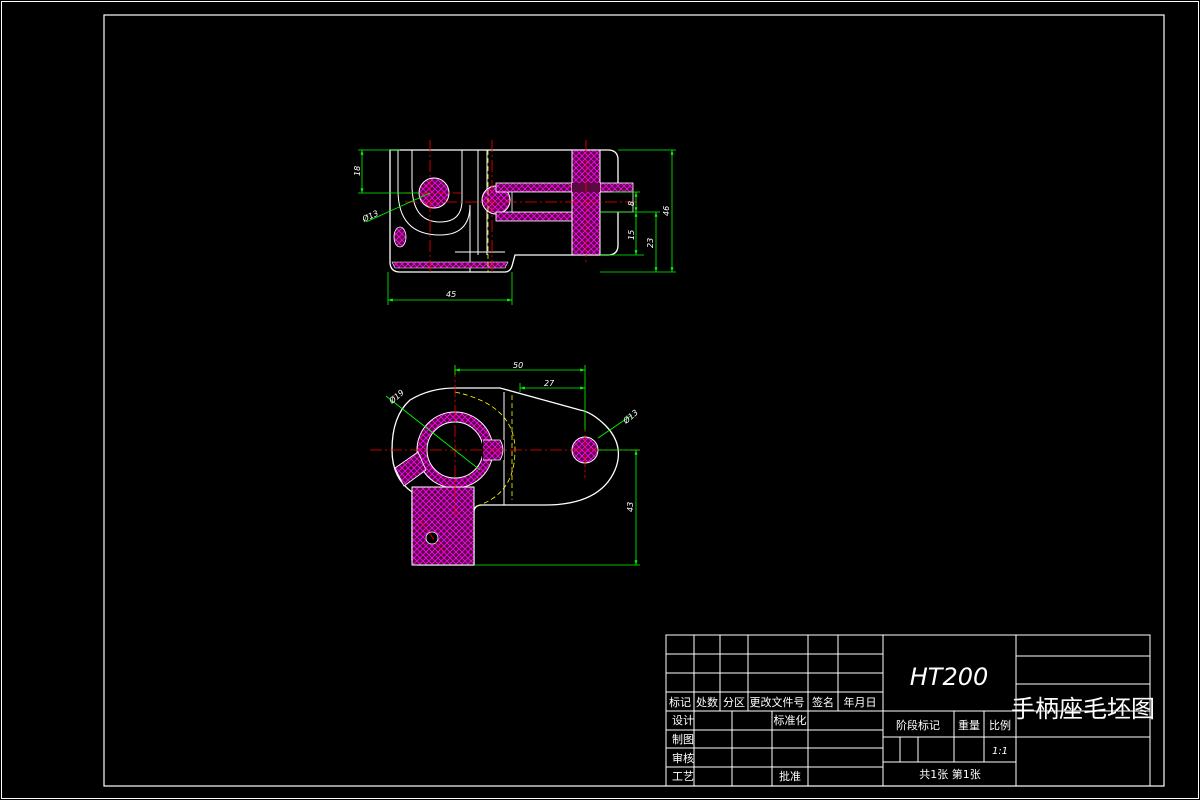 The image size is (1200, 800). I want to click on row-process-label: 工艺, so click(683, 776).